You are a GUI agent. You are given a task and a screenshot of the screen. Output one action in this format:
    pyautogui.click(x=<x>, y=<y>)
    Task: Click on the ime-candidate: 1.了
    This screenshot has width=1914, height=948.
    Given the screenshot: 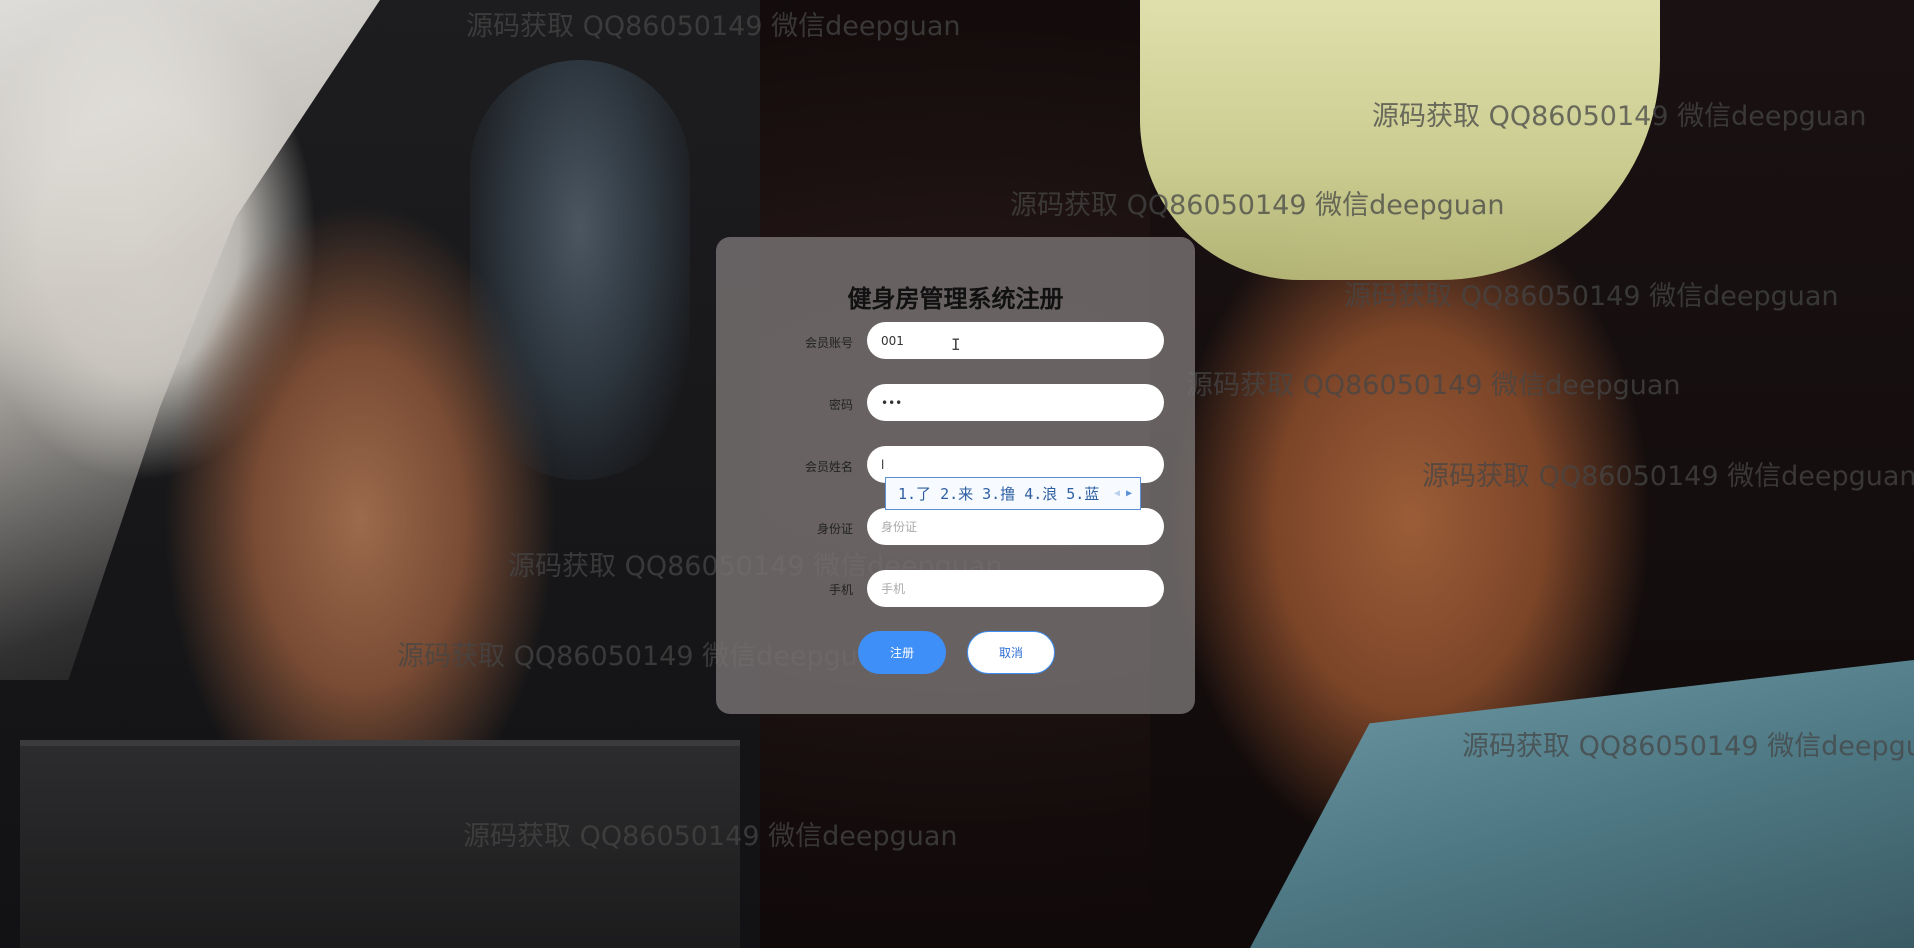 What is the action you would take?
    pyautogui.click(x=914, y=493)
    